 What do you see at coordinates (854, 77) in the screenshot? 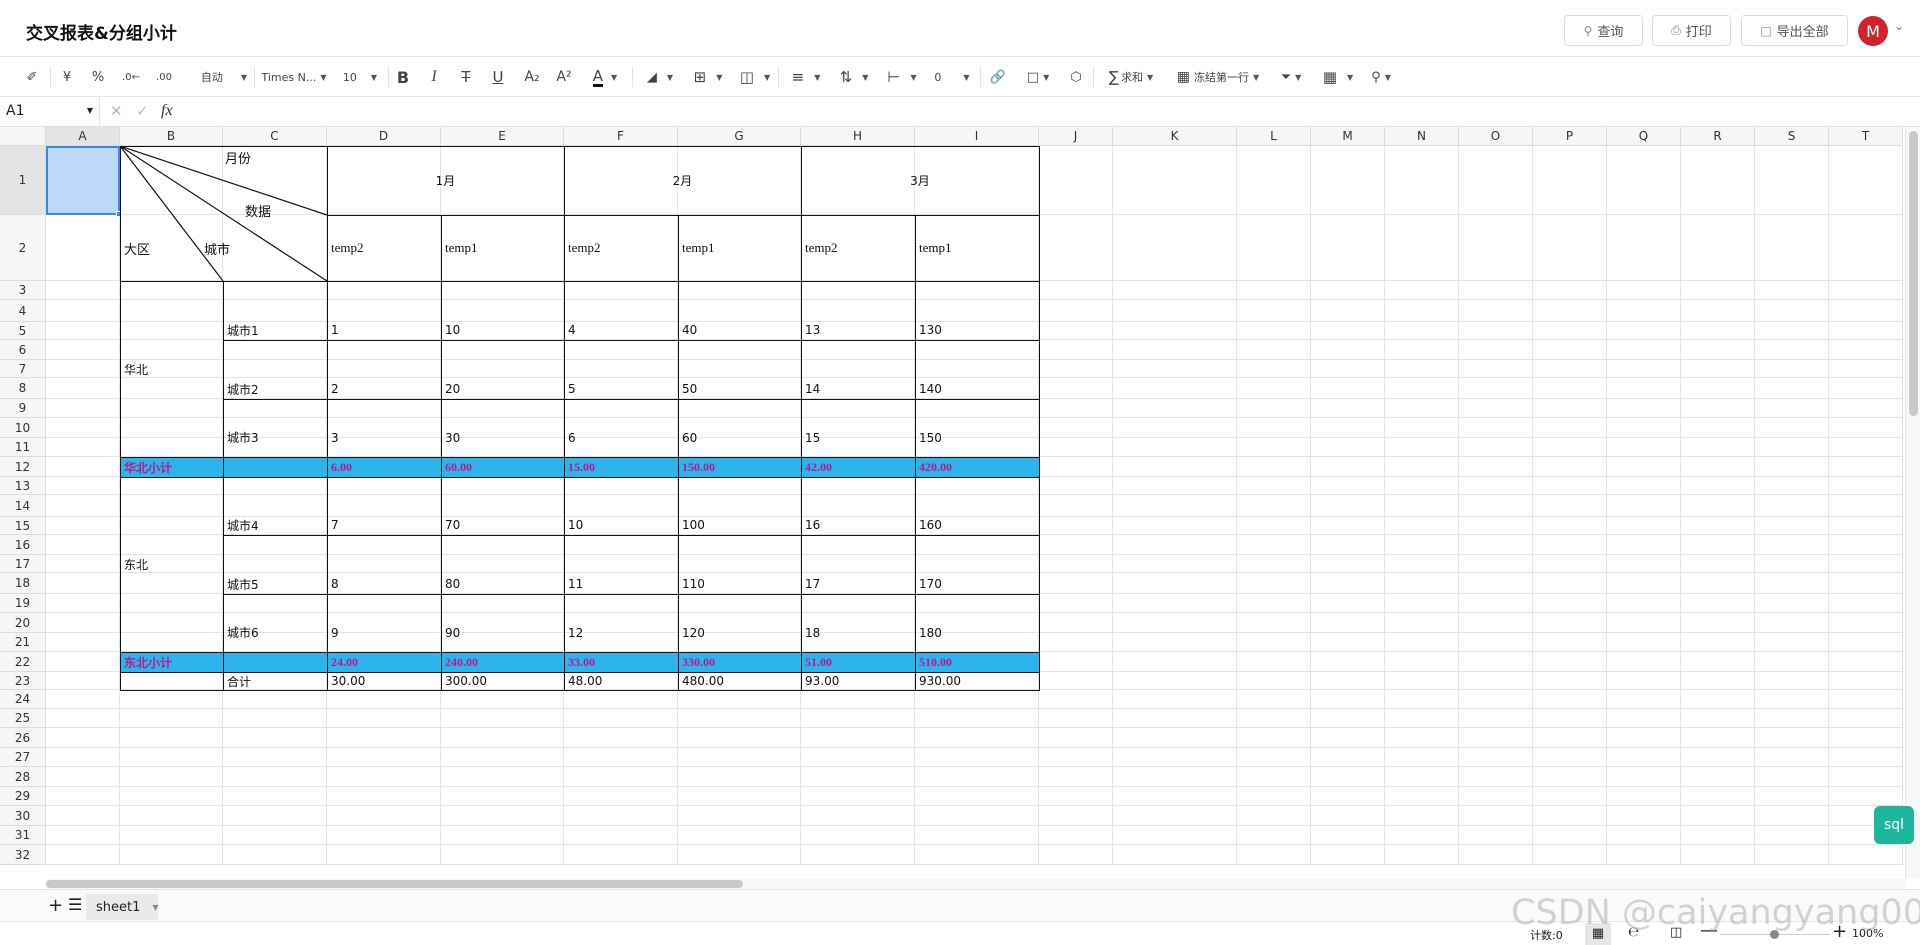
I see `vertical-align-icon: ⇅ ▼` at bounding box center [854, 77].